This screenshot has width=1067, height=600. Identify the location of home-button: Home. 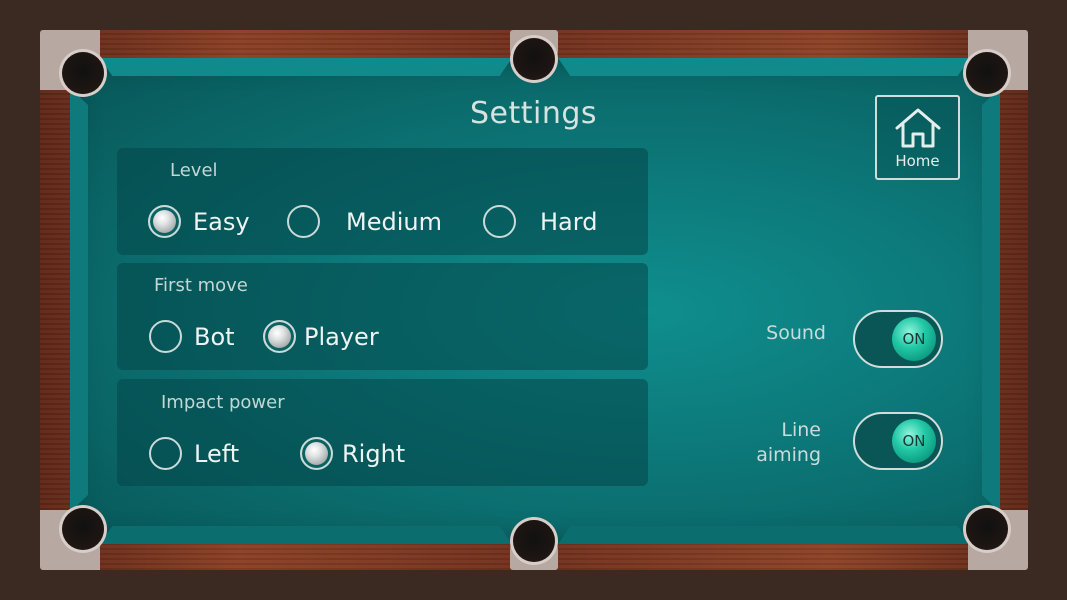
(917, 137).